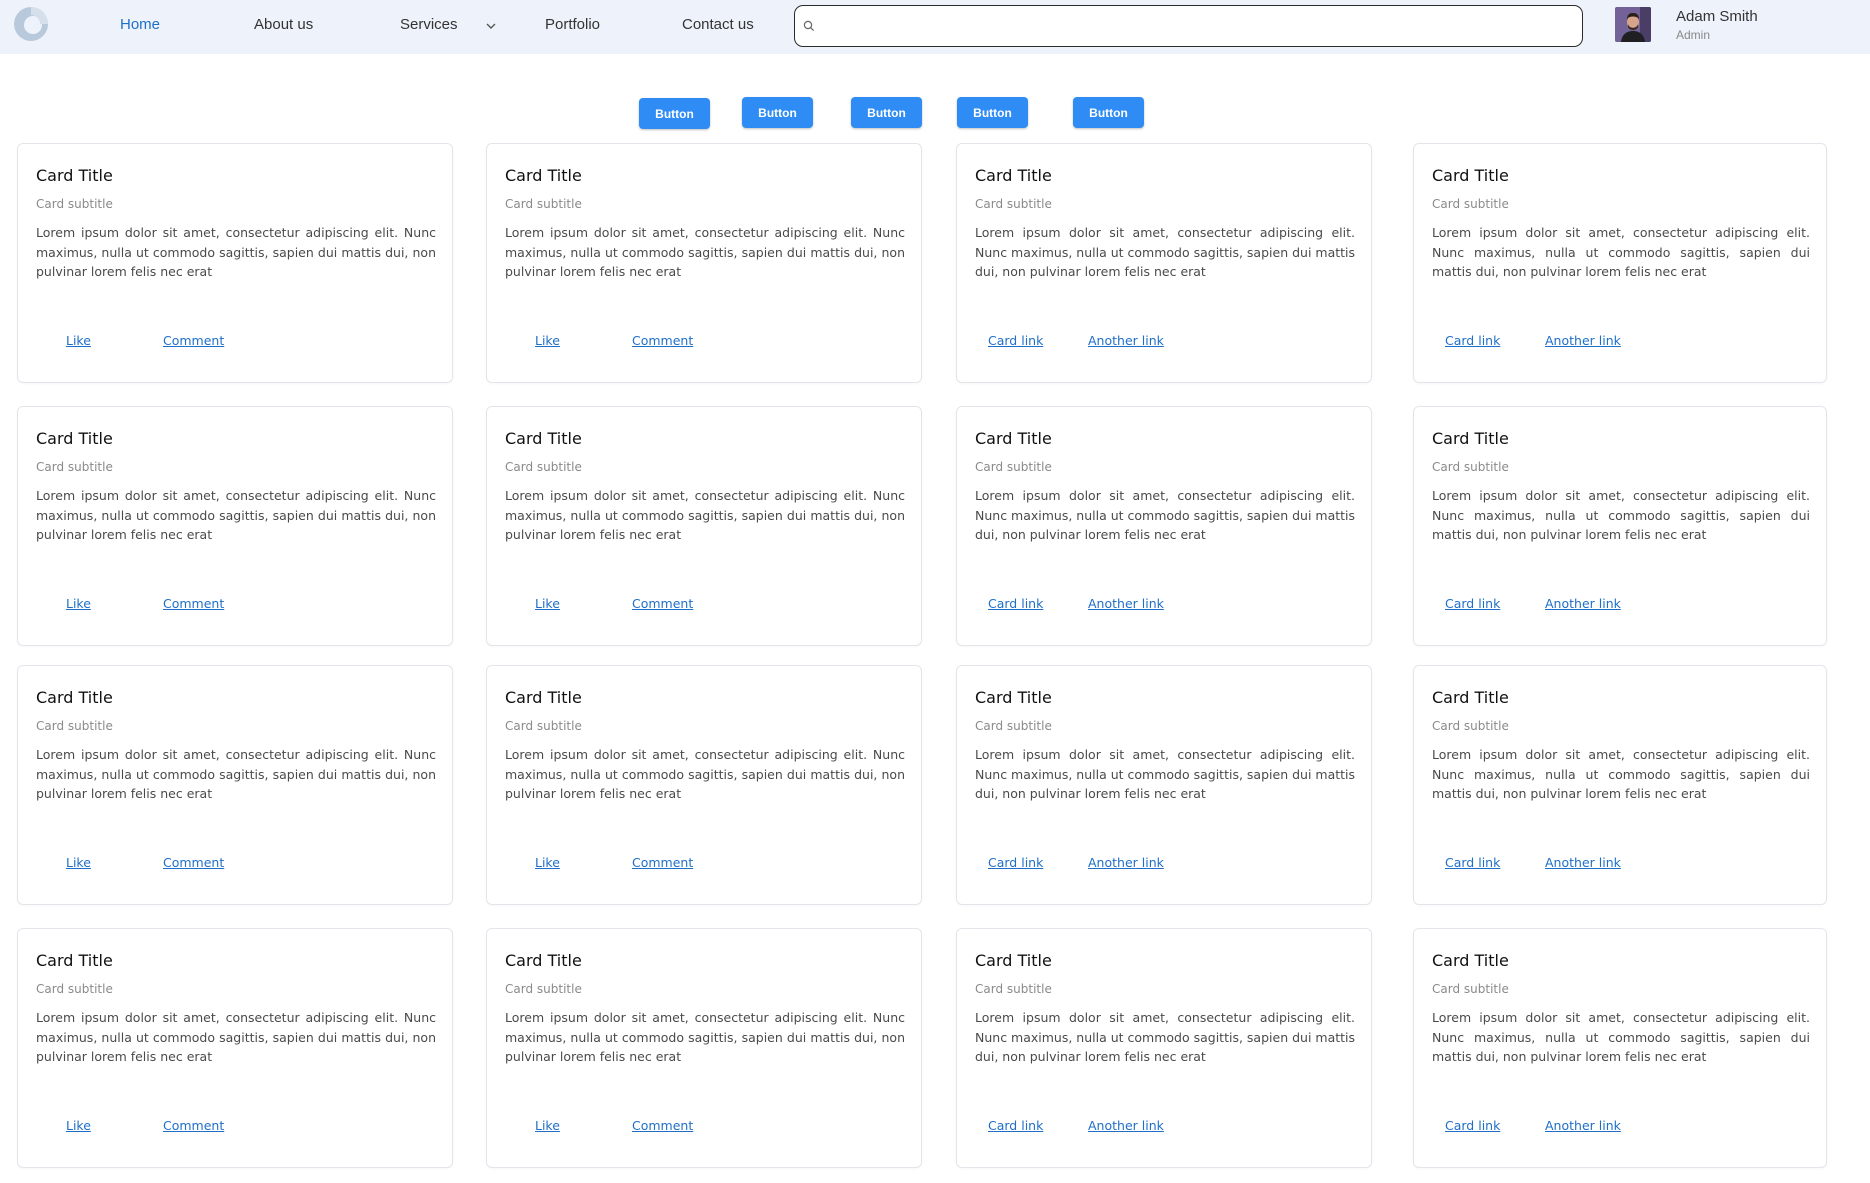 The width and height of the screenshot is (1870, 1183). Describe the element at coordinates (31, 24) in the screenshot. I see `logo-icon` at that location.